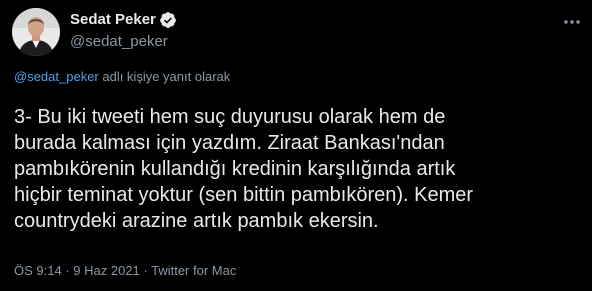 This screenshot has height=291, width=592. I want to click on author-display-name: Sedat Peker, so click(113, 20).